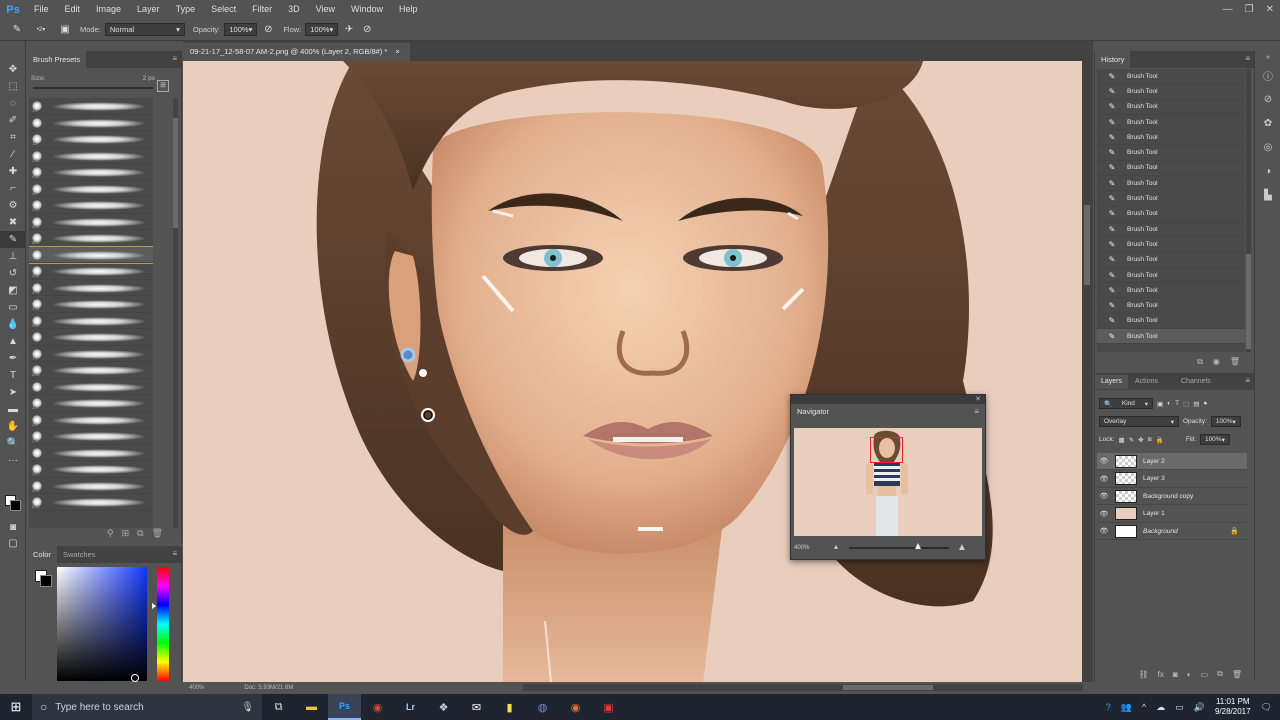 The image size is (1280, 720). I want to click on brush-preset-item: 13, so click(91, 139).